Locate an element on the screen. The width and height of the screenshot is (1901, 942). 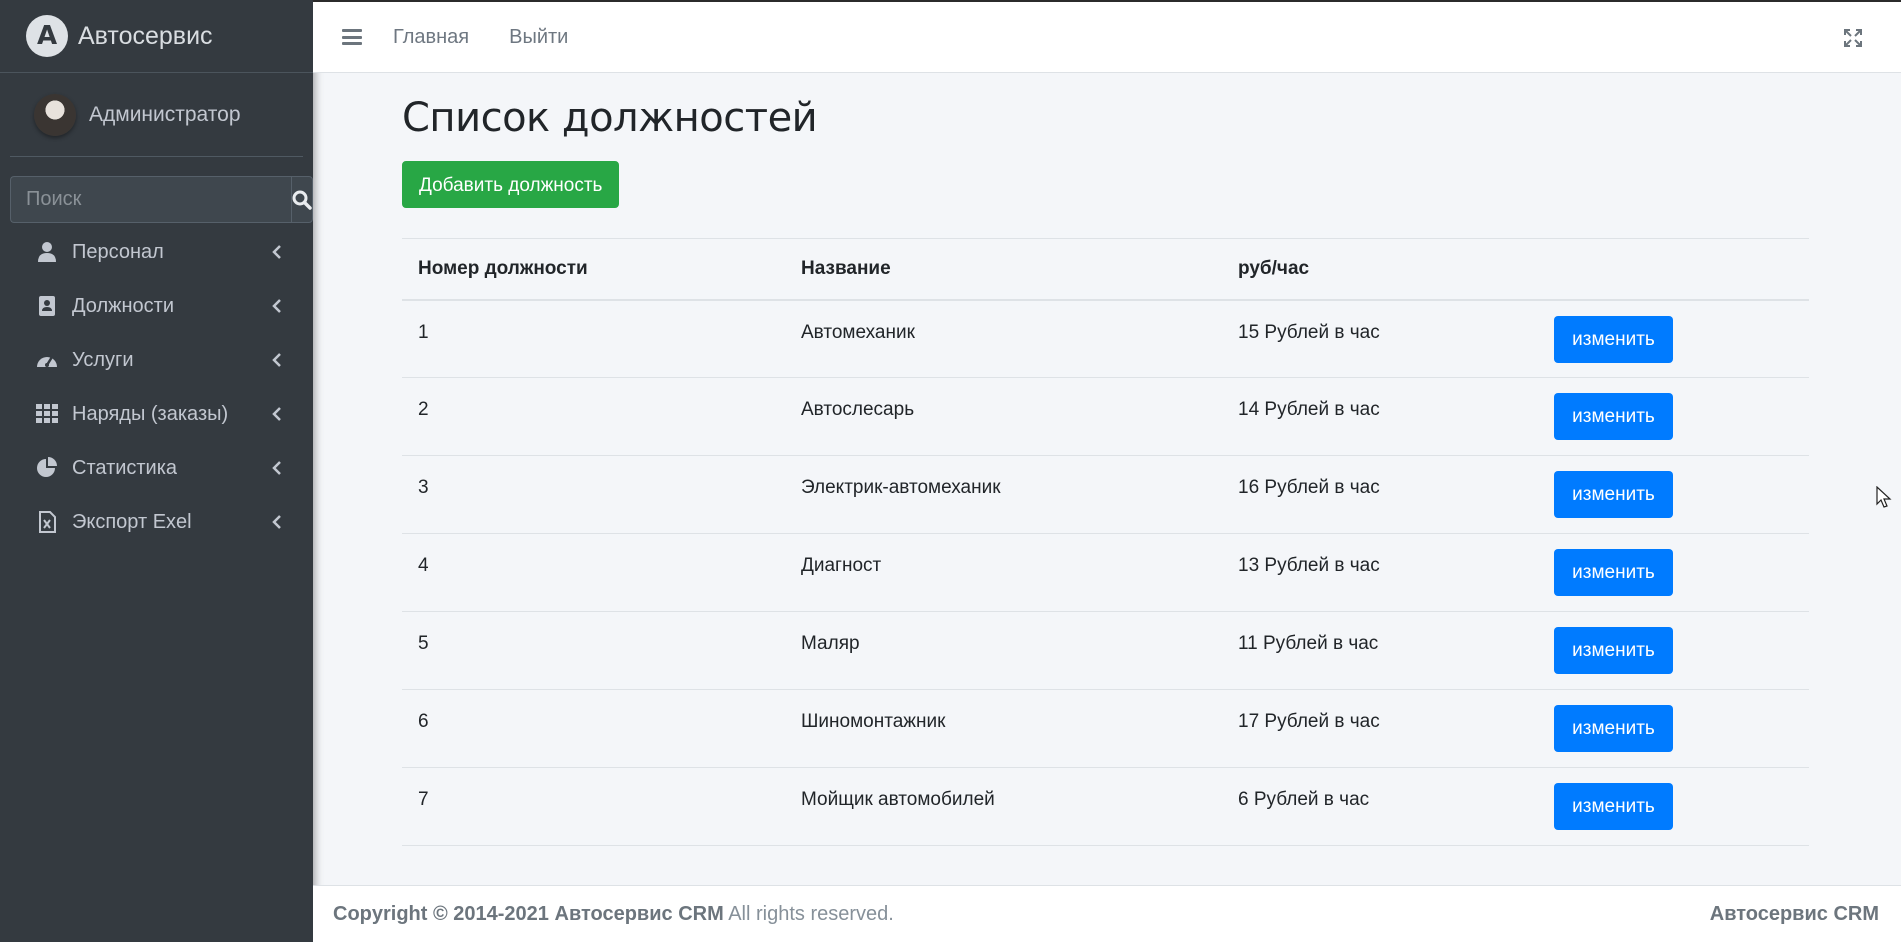
gauge-icon is located at coordinates (47, 360).